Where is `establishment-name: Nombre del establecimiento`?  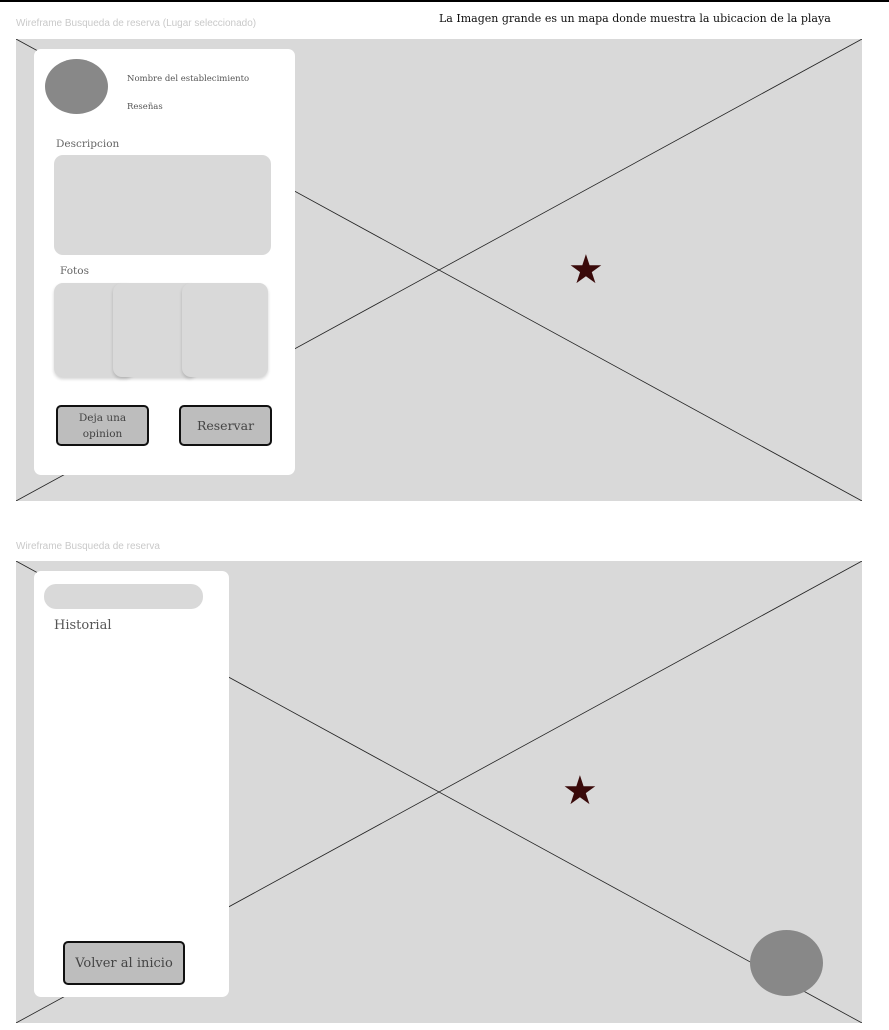 establishment-name: Nombre del establecimiento is located at coordinates (188, 79).